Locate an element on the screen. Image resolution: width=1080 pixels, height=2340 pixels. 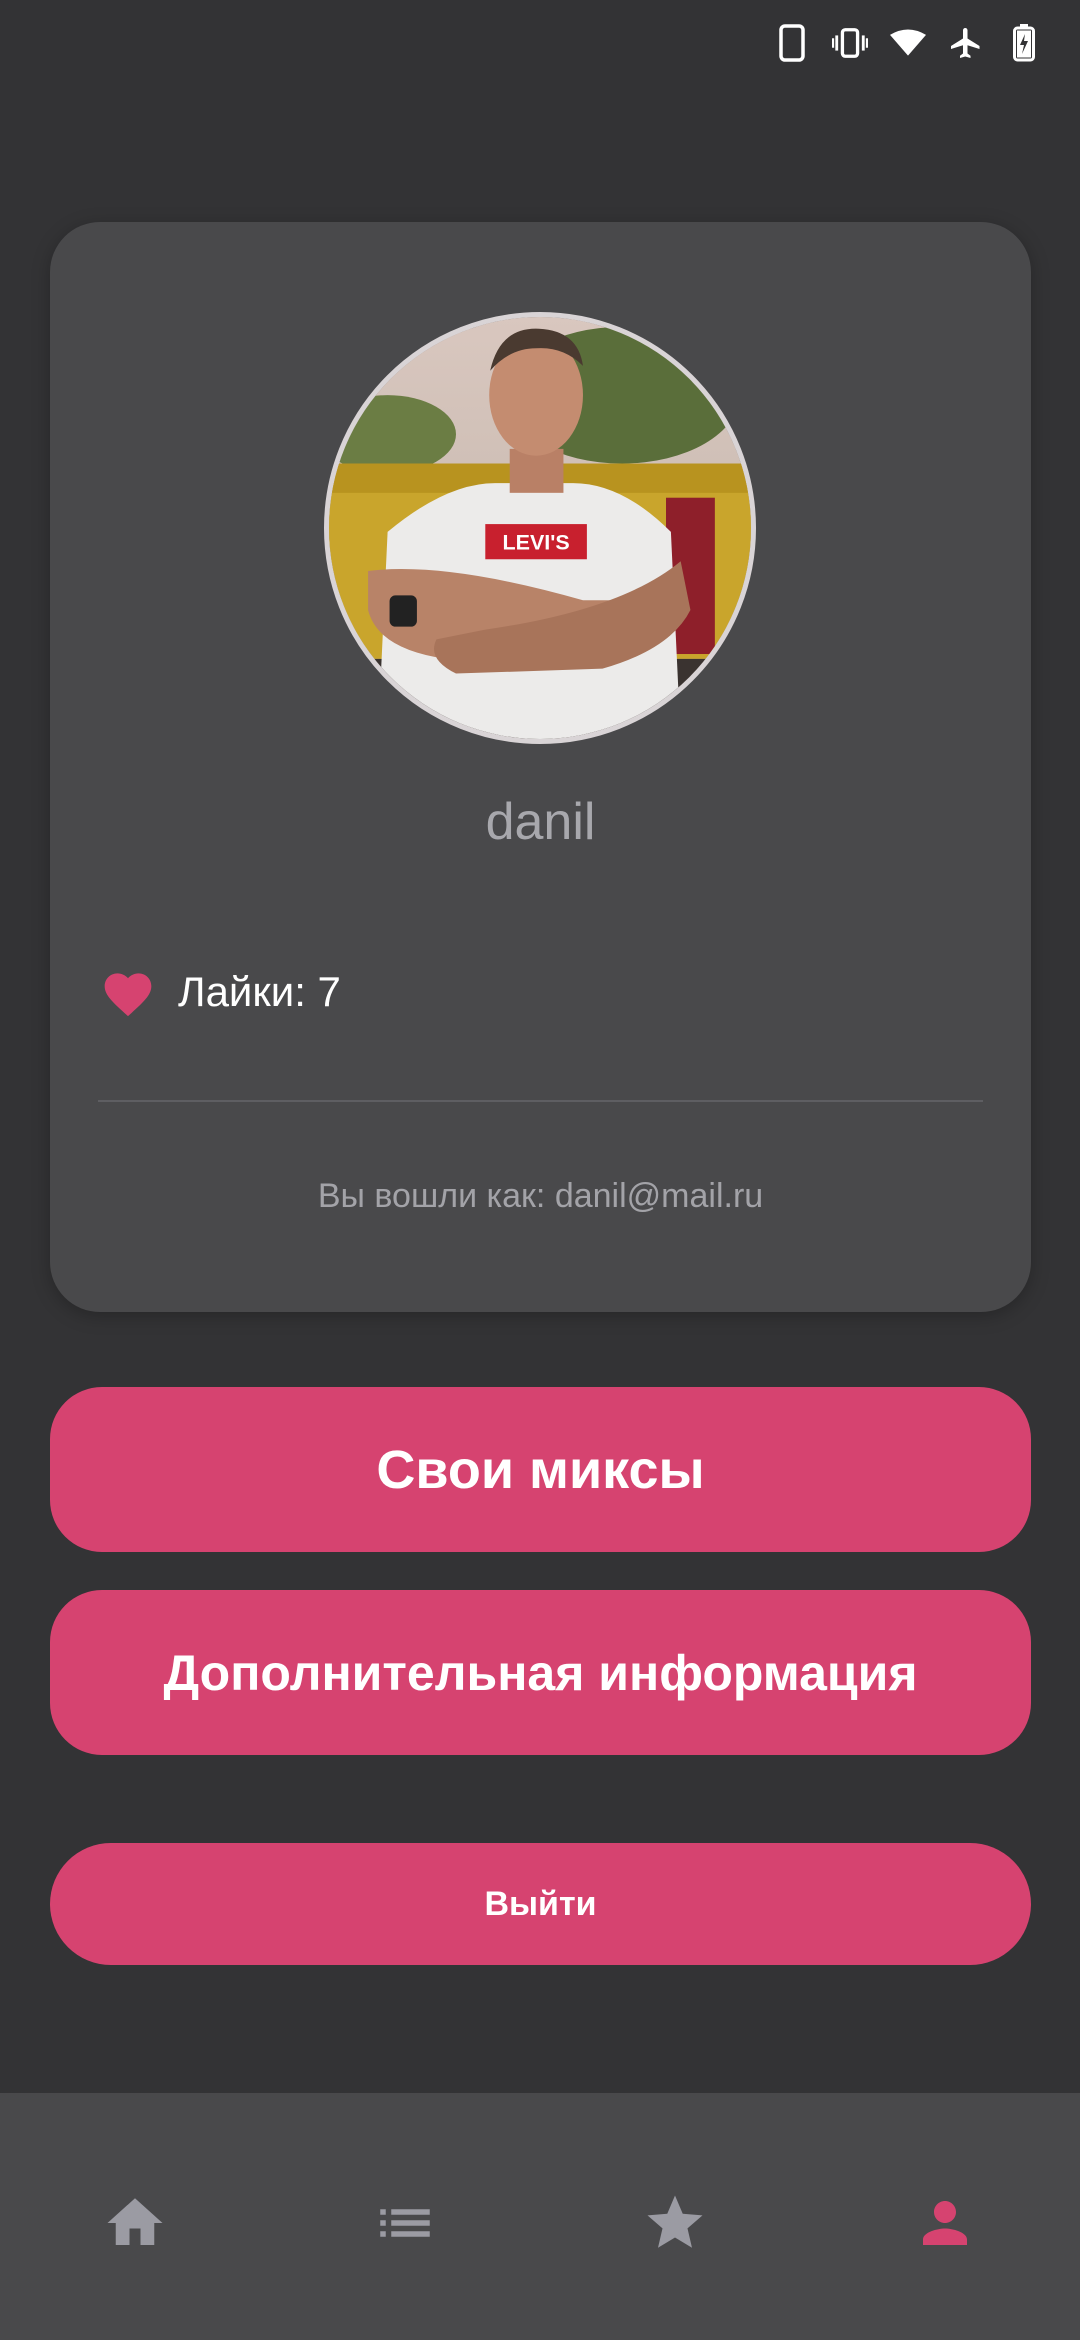
avatar: LEVI'S is located at coordinates (540, 528).